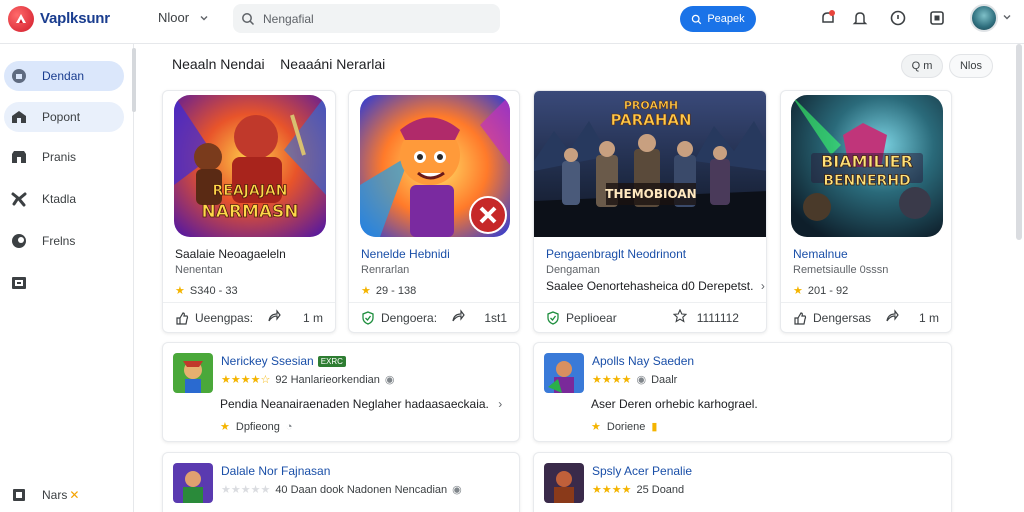 This screenshot has width=1024, height=512. What do you see at coordinates (289, 427) in the screenshot?
I see `refresh-icon: ◔` at bounding box center [289, 427].